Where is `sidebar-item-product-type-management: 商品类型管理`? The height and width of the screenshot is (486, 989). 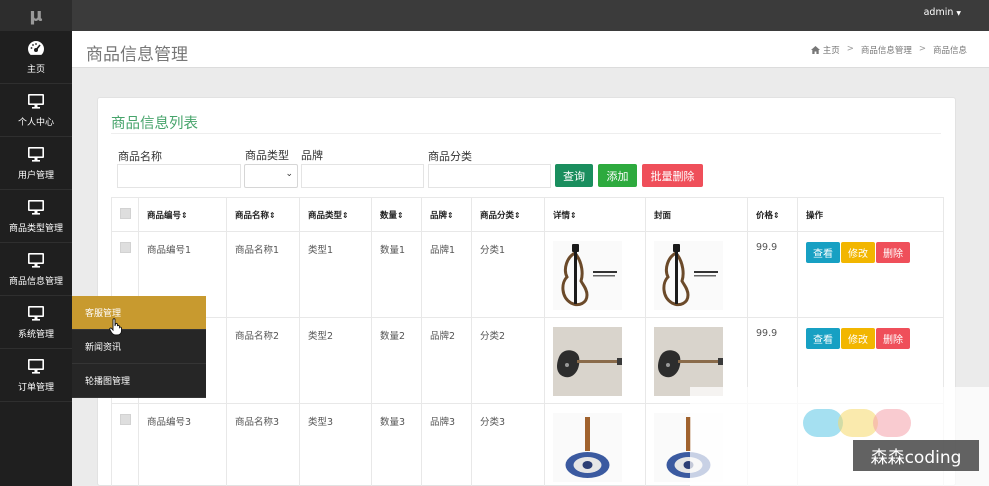 sidebar-item-product-type-management: 商品类型管理 is located at coordinates (36, 216).